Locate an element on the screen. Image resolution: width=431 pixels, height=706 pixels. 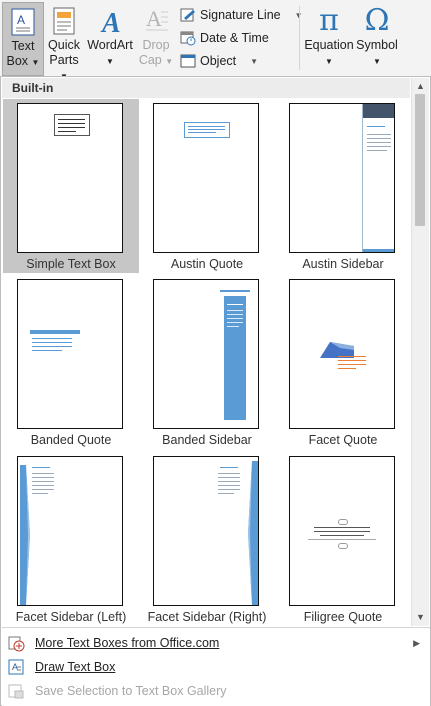
calendar-clock-icon is located at coordinates (188, 38).